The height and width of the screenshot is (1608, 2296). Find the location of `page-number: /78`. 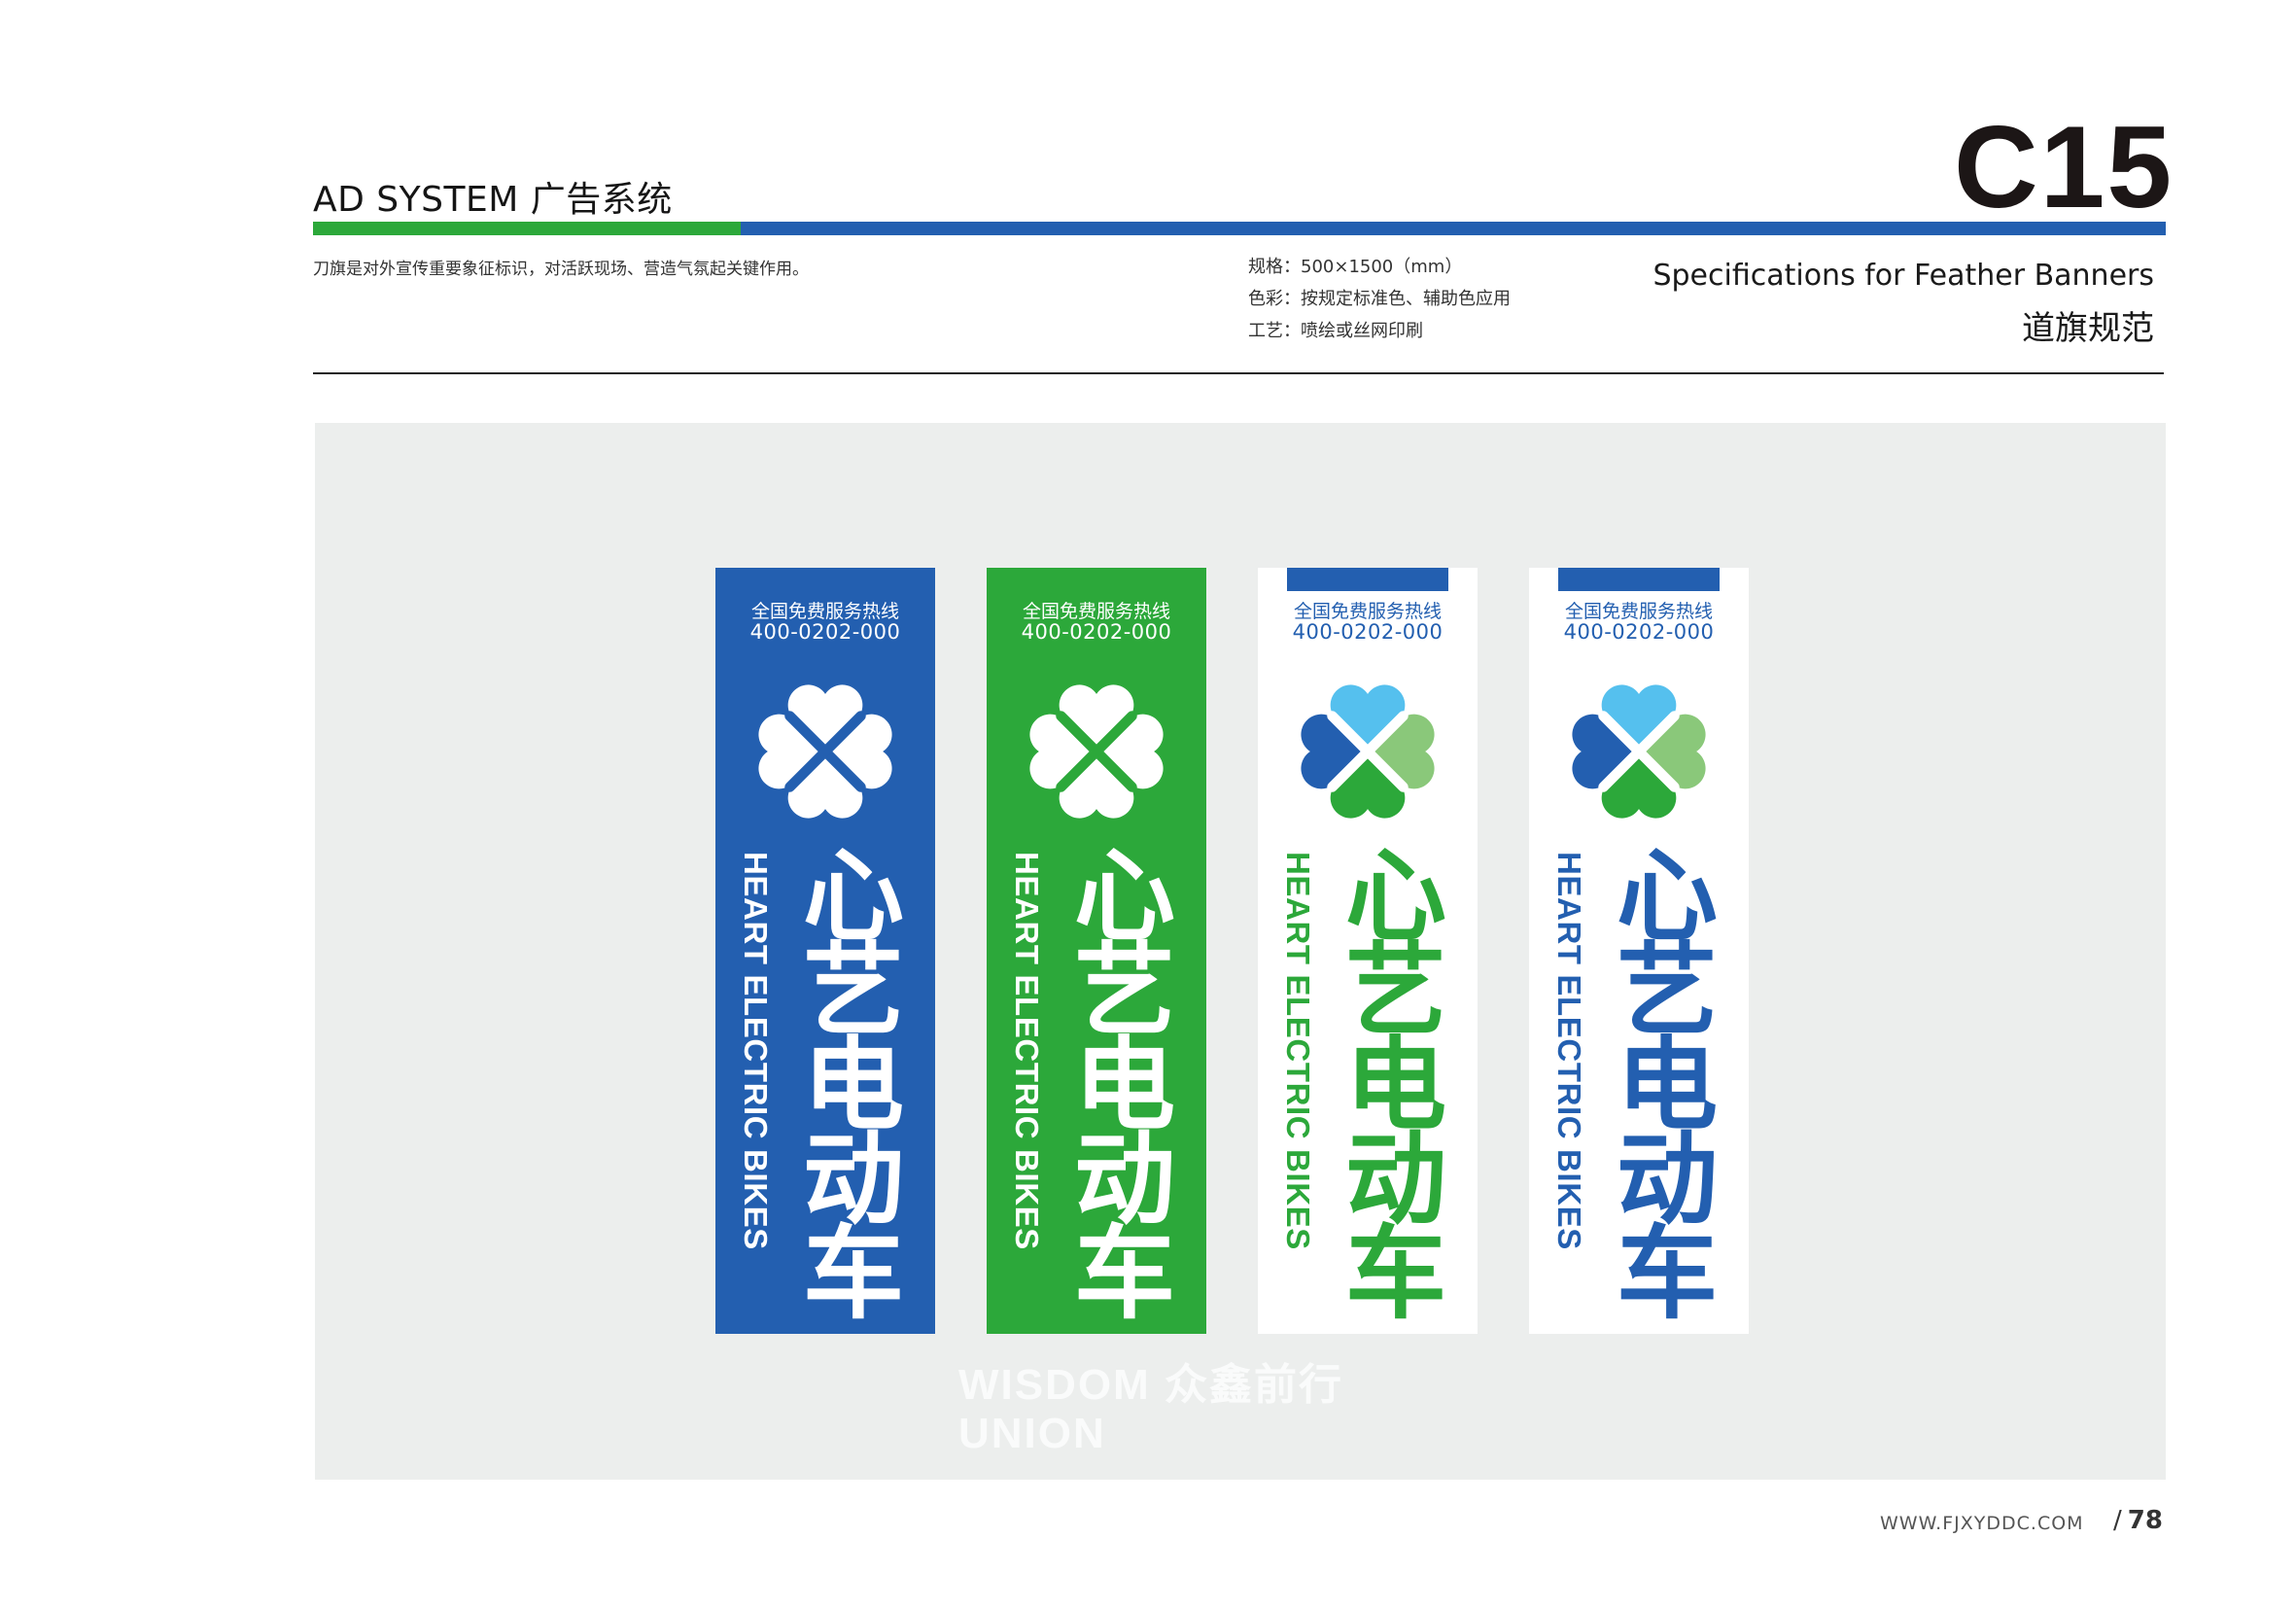

page-number: /78 is located at coordinates (2138, 1520).